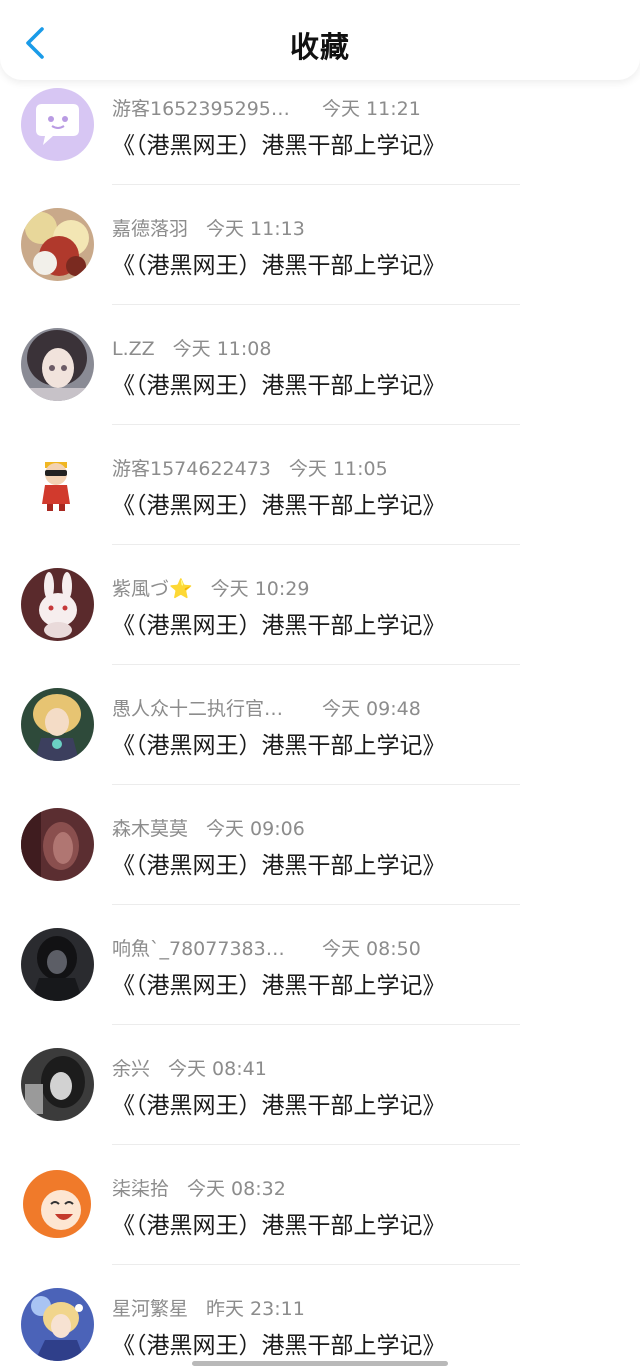  What do you see at coordinates (57, 364) in the screenshot?
I see `anime-dark-hair-girl-avatar` at bounding box center [57, 364].